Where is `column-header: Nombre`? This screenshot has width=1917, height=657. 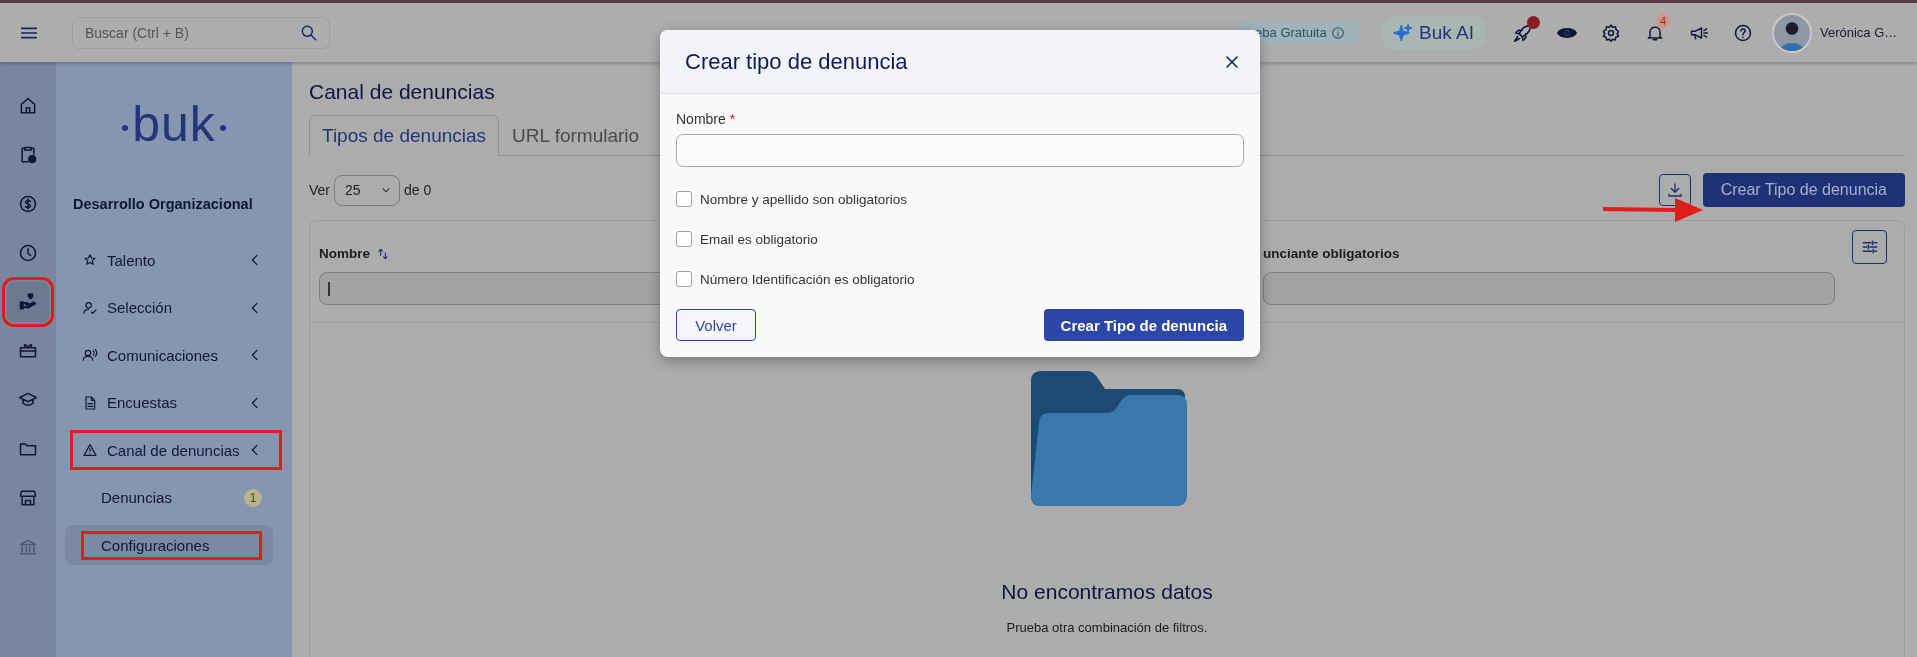 column-header: Nombre is located at coordinates (344, 253).